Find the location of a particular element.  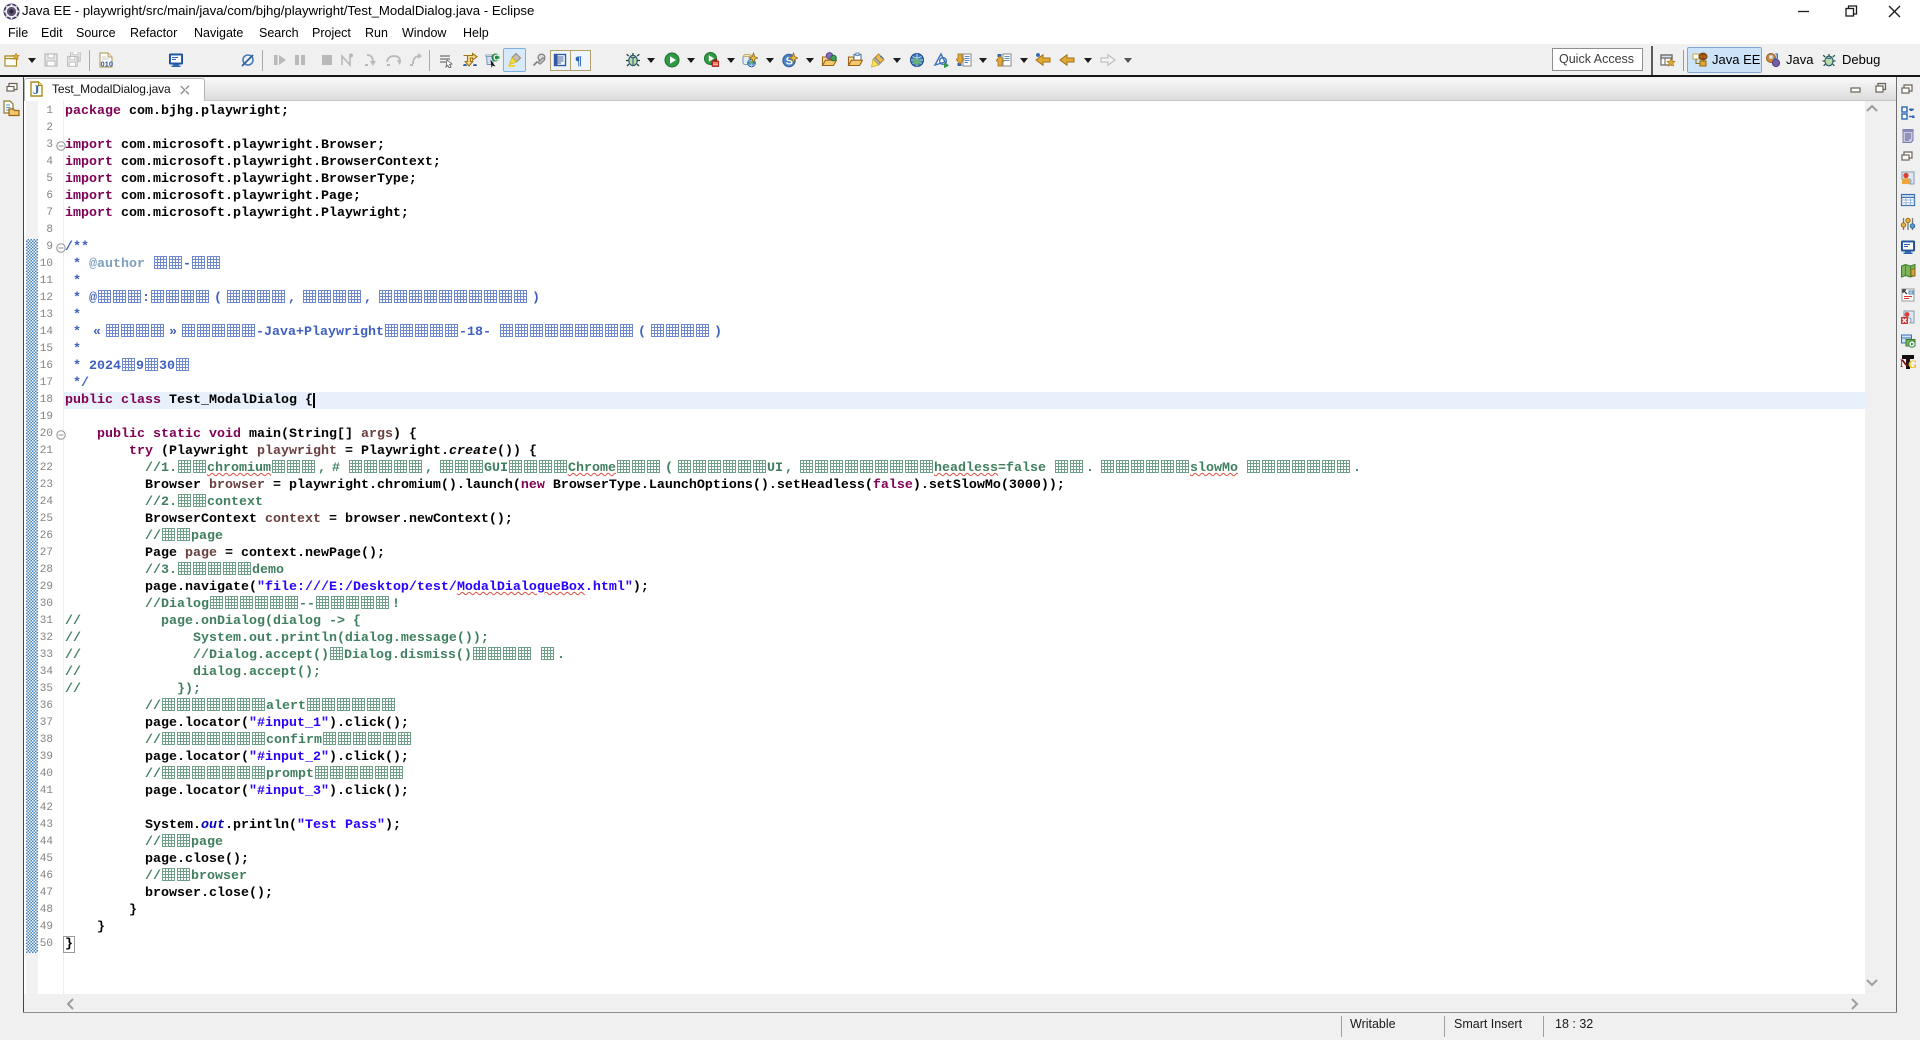

svg-text: C is located at coordinates (496, 58).